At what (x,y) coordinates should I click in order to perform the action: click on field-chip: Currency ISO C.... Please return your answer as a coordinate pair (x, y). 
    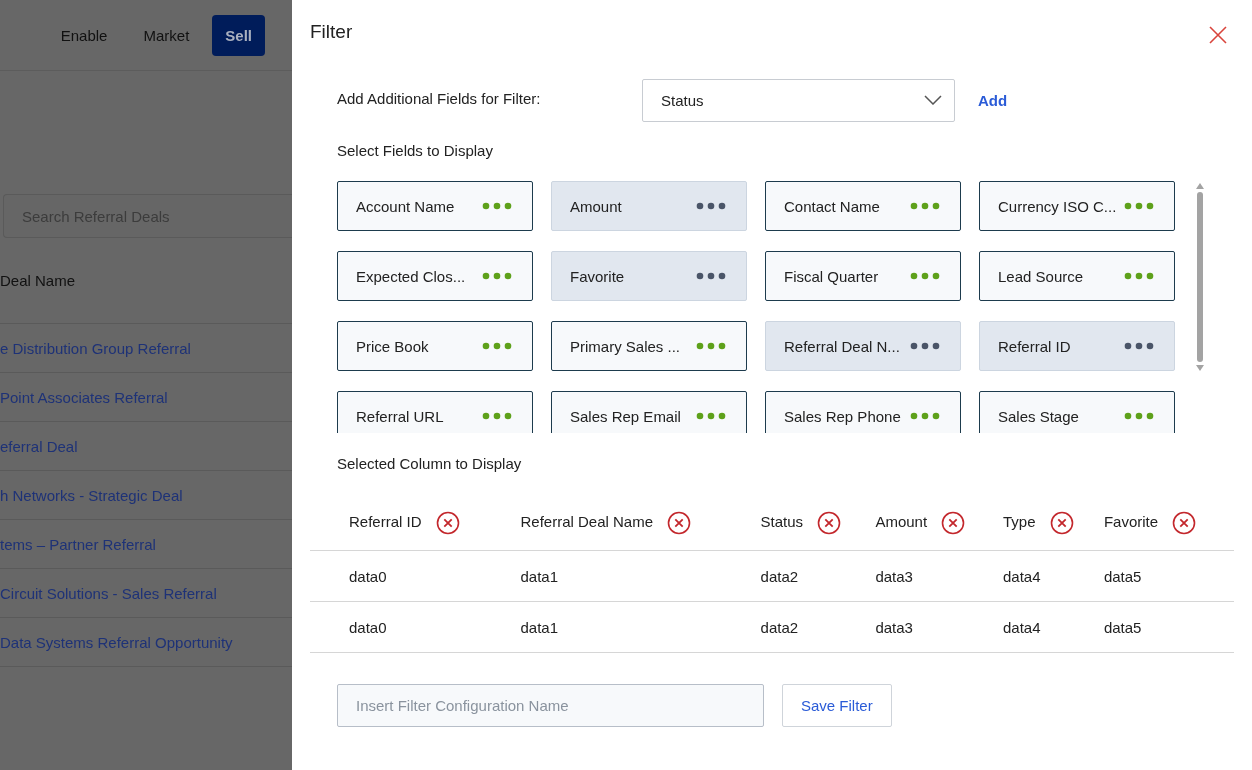
    Looking at the image, I should click on (1077, 206).